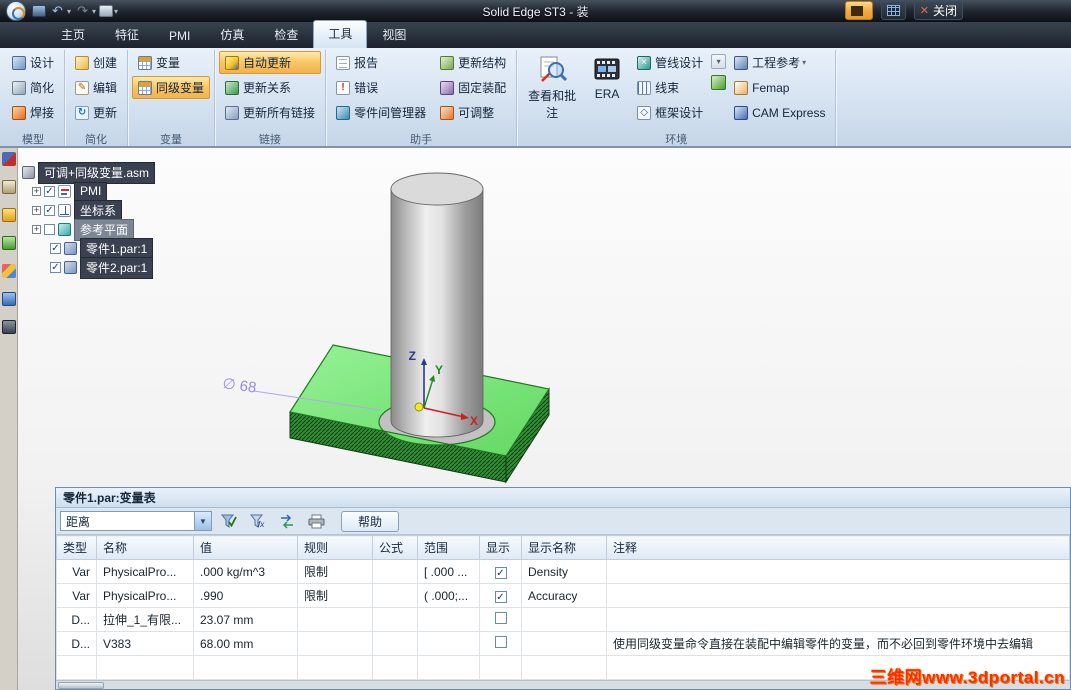 Image resolution: width=1071 pixels, height=690 pixels. What do you see at coordinates (232, 35) in the screenshot?
I see `tab-simulation: 仿真` at bounding box center [232, 35].